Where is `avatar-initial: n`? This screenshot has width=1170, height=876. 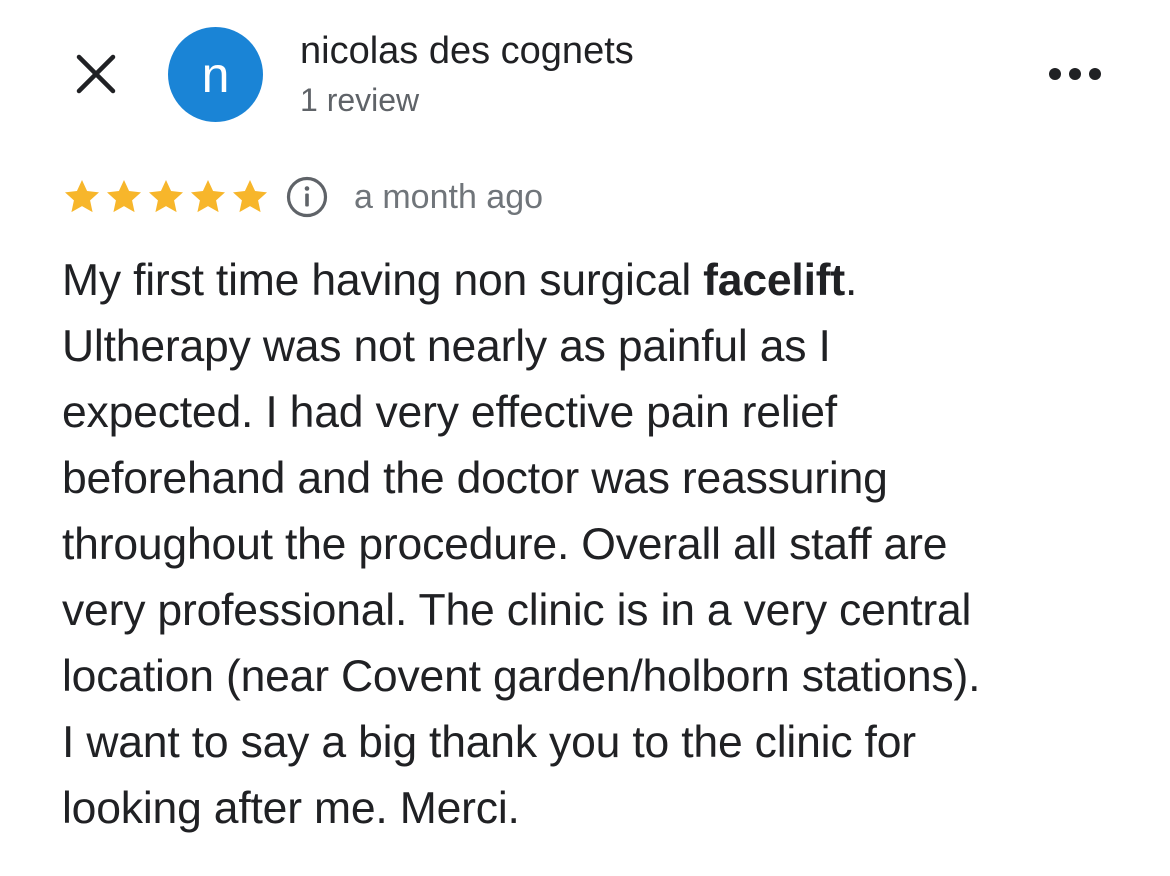
avatar-initial: n is located at coordinates (215, 74).